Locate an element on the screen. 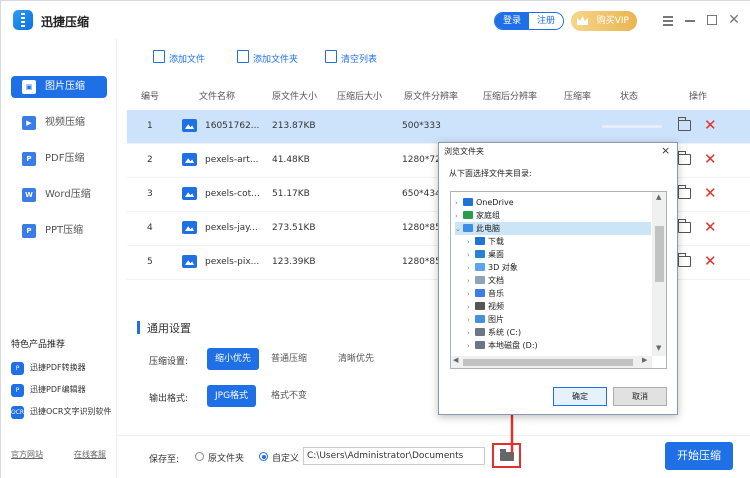  radio-label: 原文件夹 is located at coordinates (226, 459).